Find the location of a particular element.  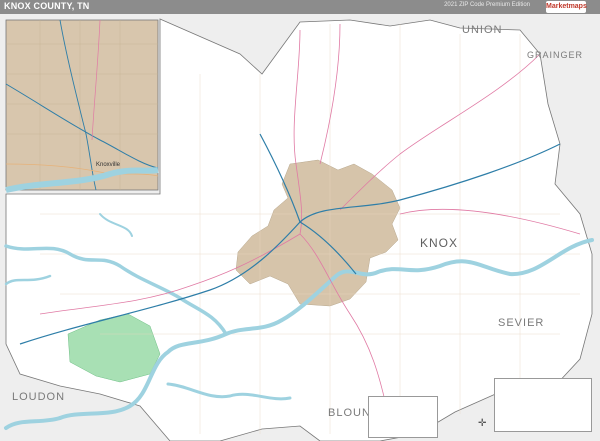

inset-label-knoxville: Knoxville is located at coordinates (108, 165).